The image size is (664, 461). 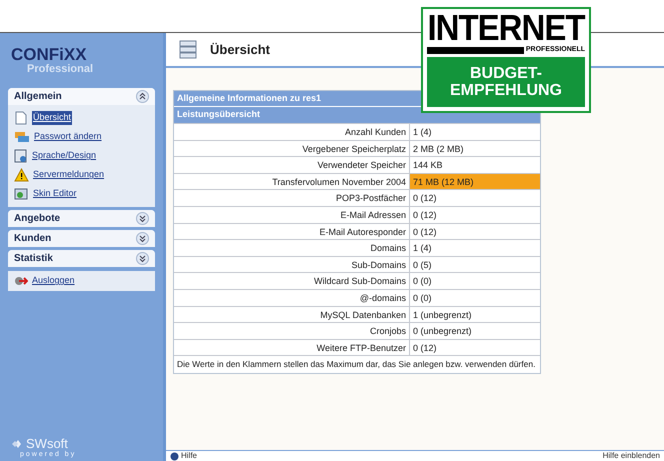 I want to click on row-label: Weitere FTP-Benutzer, so click(x=292, y=348).